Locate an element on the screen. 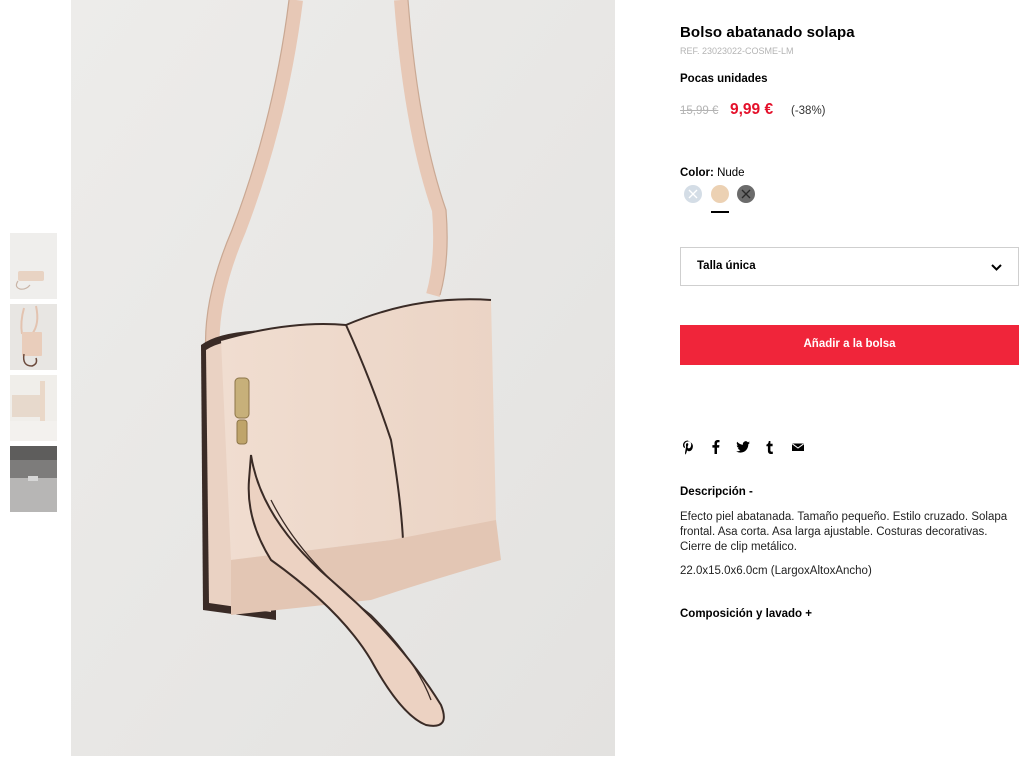  color-swatches is located at coordinates (729, 200).